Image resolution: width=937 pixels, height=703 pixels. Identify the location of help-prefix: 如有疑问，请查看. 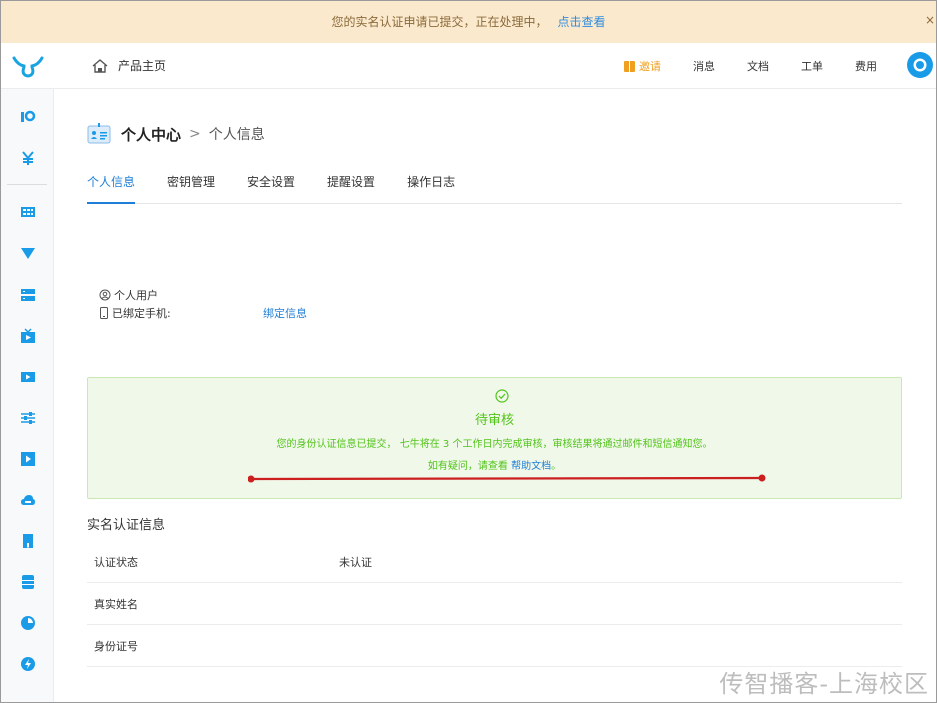
(469, 466).